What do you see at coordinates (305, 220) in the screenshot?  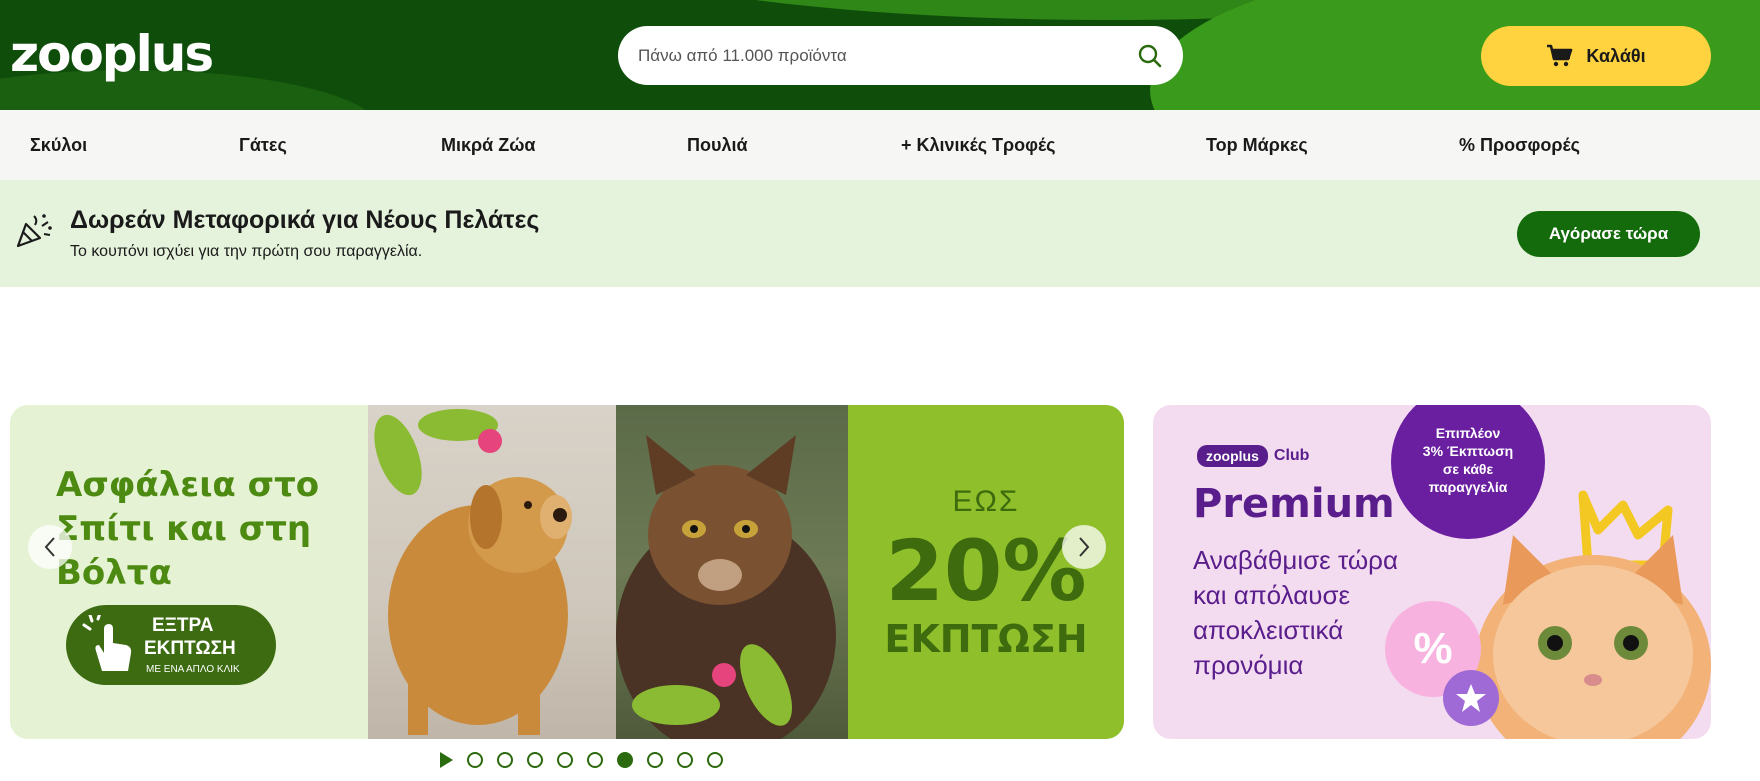 I see `promo-title: Δωρεάν Μεταφορικά για Νέους Πελάτες` at bounding box center [305, 220].